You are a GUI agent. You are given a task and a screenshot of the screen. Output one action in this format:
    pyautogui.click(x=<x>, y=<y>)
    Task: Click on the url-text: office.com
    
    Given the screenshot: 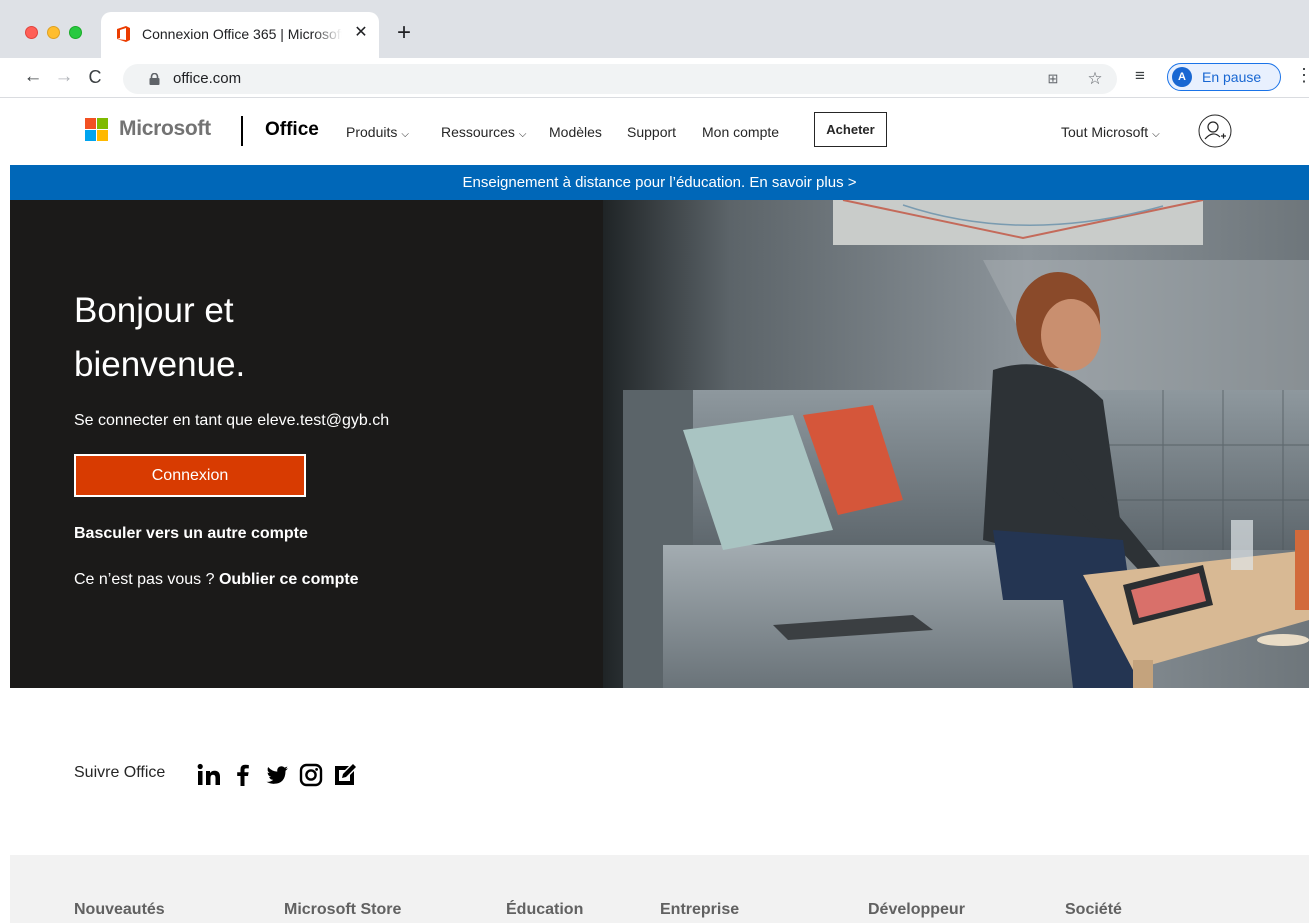 What is the action you would take?
    pyautogui.click(x=207, y=78)
    